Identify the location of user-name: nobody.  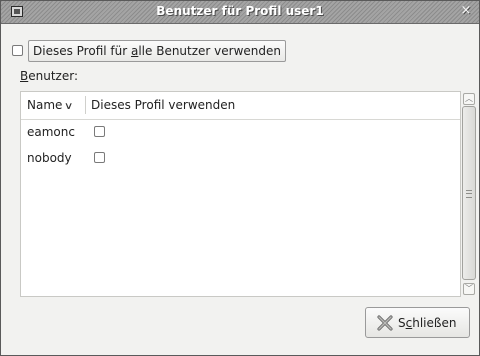
(49, 158).